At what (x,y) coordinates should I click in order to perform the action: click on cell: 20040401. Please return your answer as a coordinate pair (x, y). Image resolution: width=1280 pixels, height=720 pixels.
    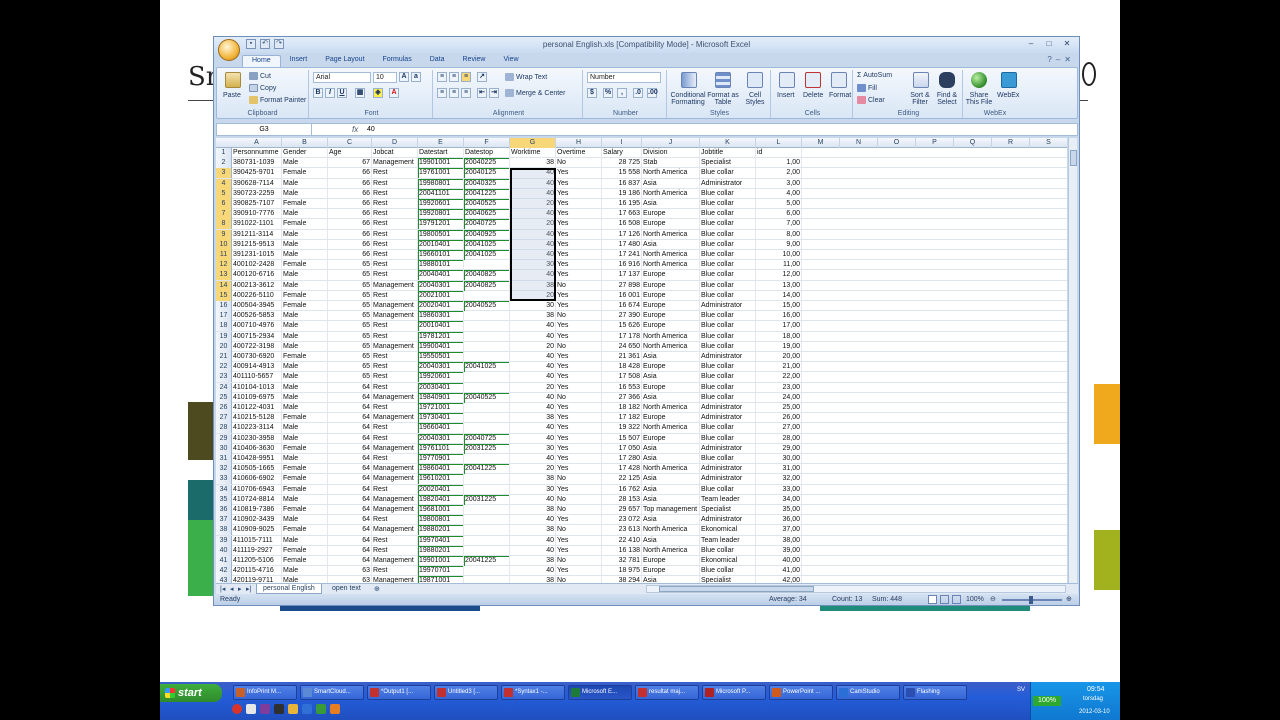
    Looking at the image, I should click on (441, 275).